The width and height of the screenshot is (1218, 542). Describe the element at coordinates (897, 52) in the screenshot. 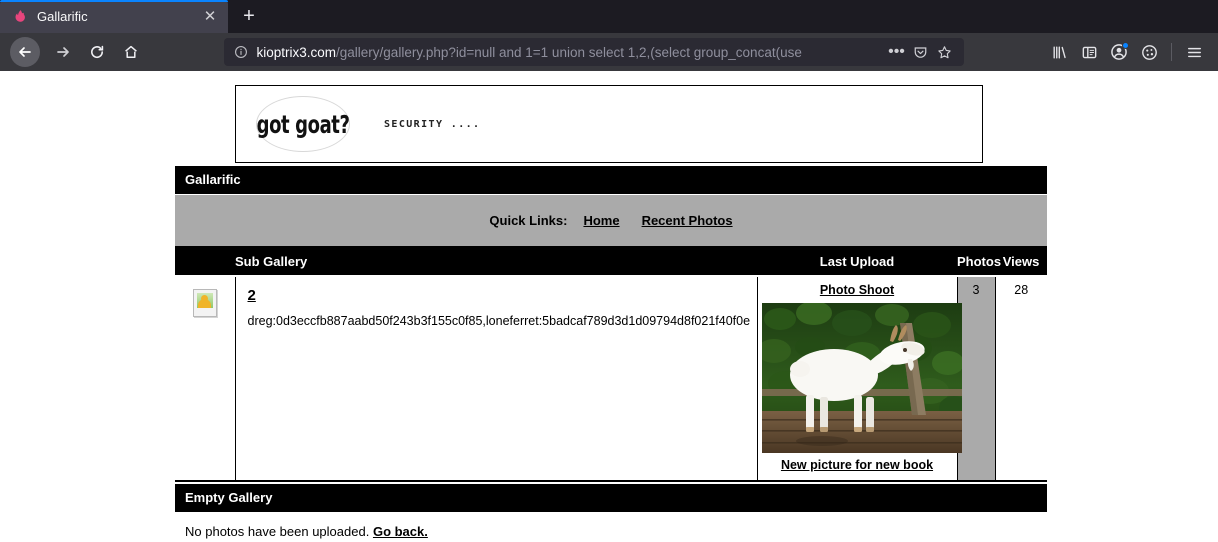

I see `page-actions-icon: •••` at that location.